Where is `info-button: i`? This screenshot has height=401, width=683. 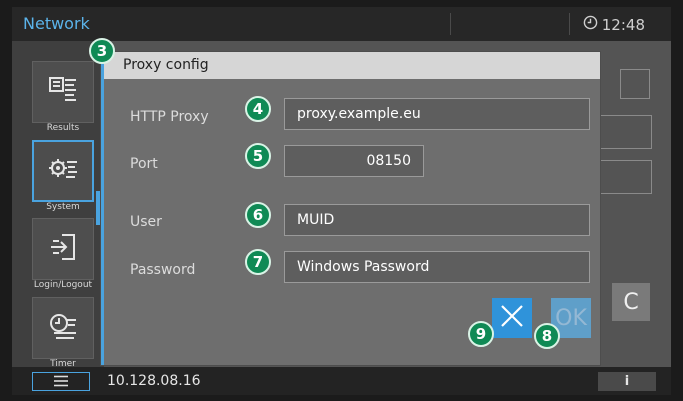
info-button: i is located at coordinates (627, 381).